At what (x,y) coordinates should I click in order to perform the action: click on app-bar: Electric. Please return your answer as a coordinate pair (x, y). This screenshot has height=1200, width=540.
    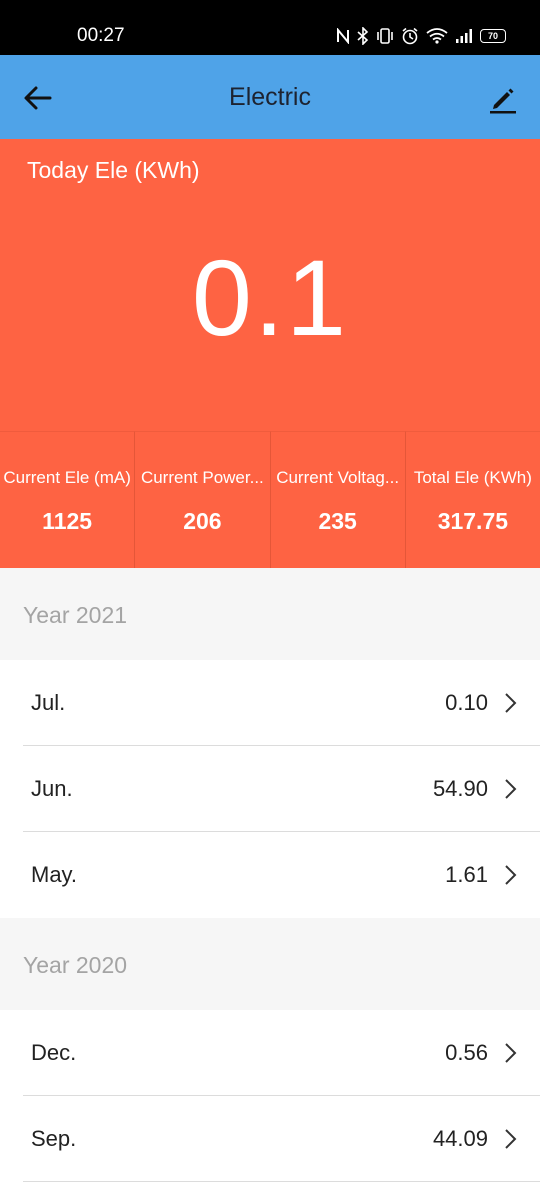
    Looking at the image, I should click on (270, 97).